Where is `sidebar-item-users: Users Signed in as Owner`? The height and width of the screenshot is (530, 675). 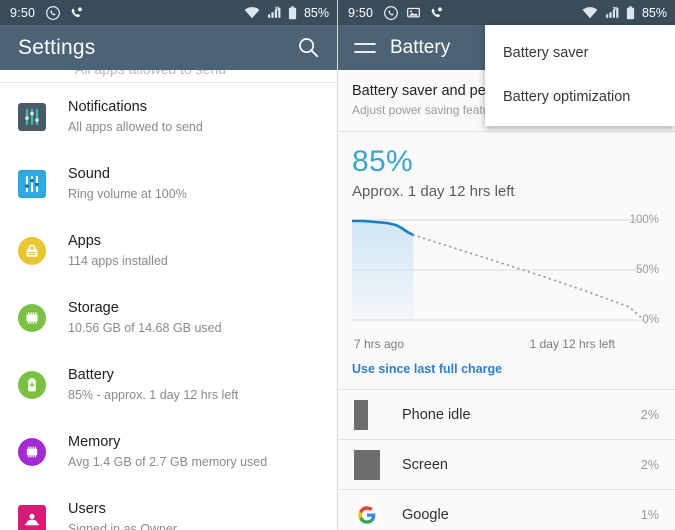
sidebar-item-users: Users Signed in as Owner is located at coordinates (168, 507).